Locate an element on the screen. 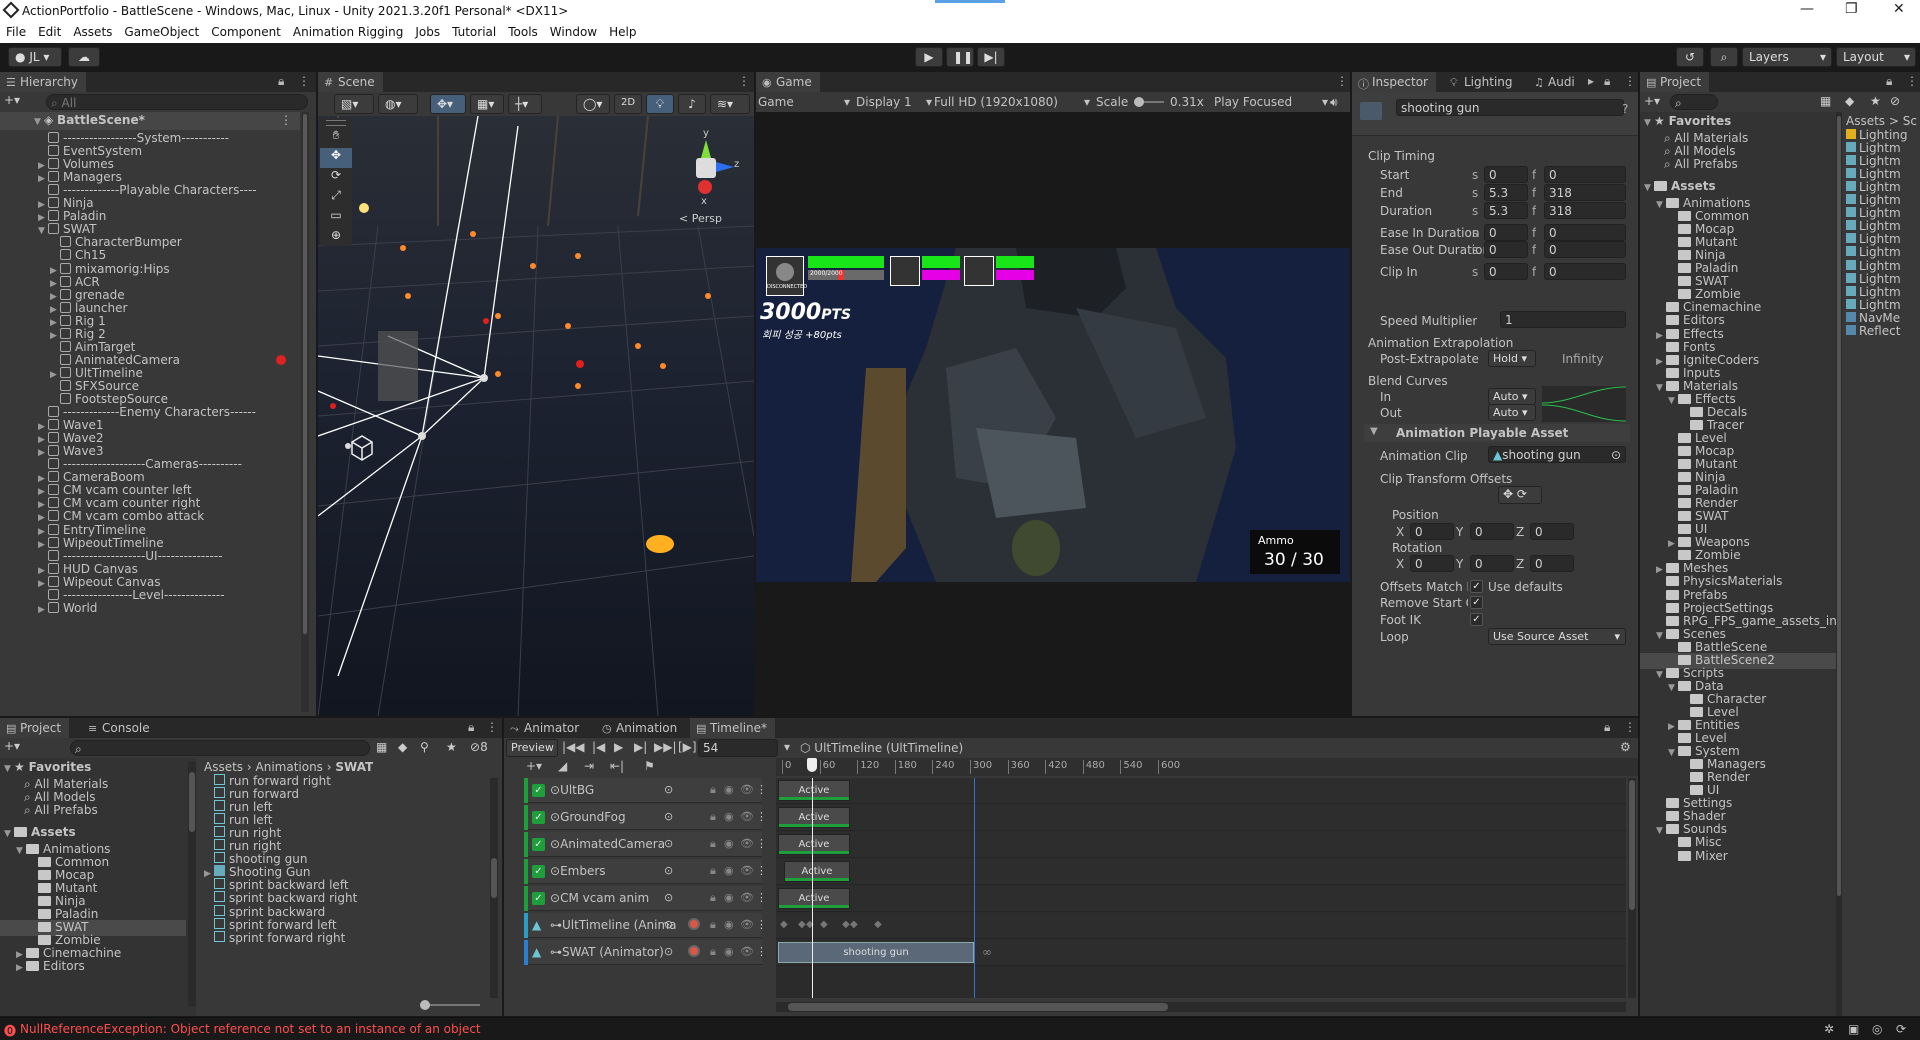 Image resolution: width=1920 pixels, height=1040 pixels. tab-timeline: ▤ Timeline* is located at coordinates (733, 728).